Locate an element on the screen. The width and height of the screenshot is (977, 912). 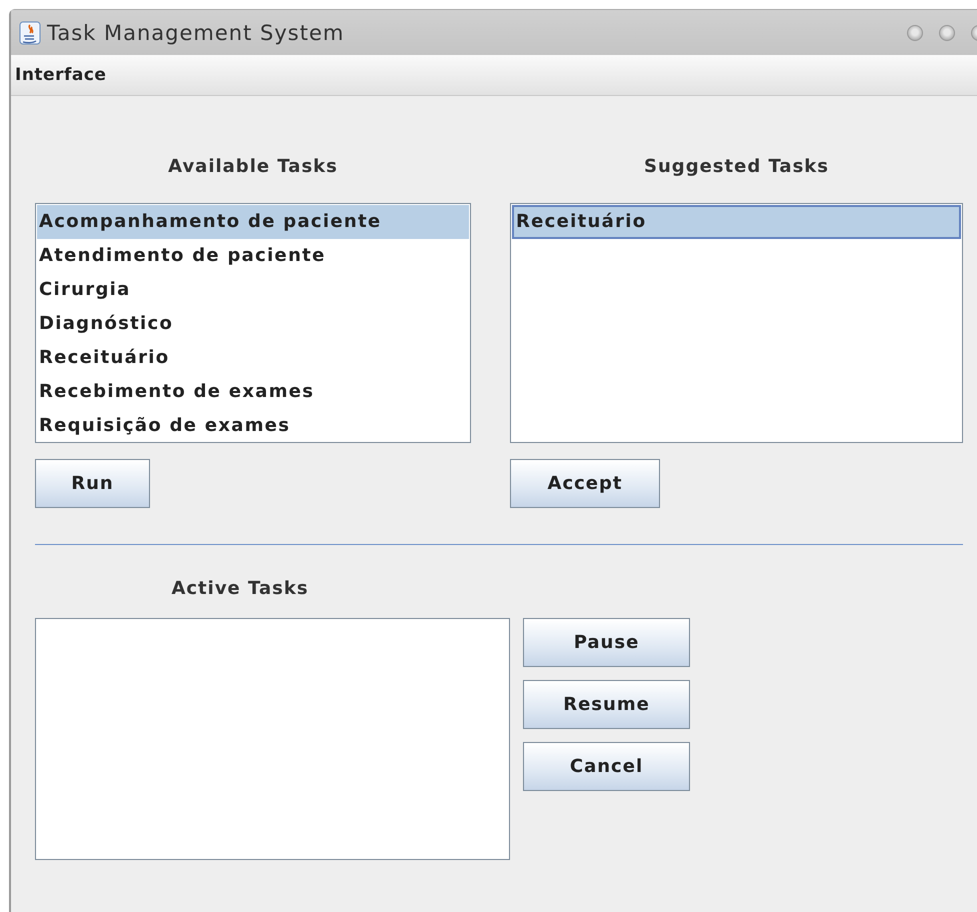
task-button: Resume is located at coordinates (606, 704).